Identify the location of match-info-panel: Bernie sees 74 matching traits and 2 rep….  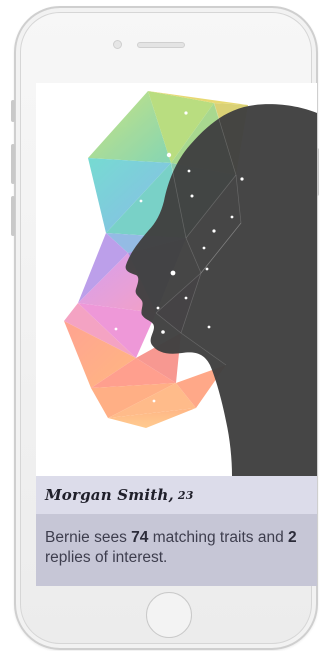
(176, 550).